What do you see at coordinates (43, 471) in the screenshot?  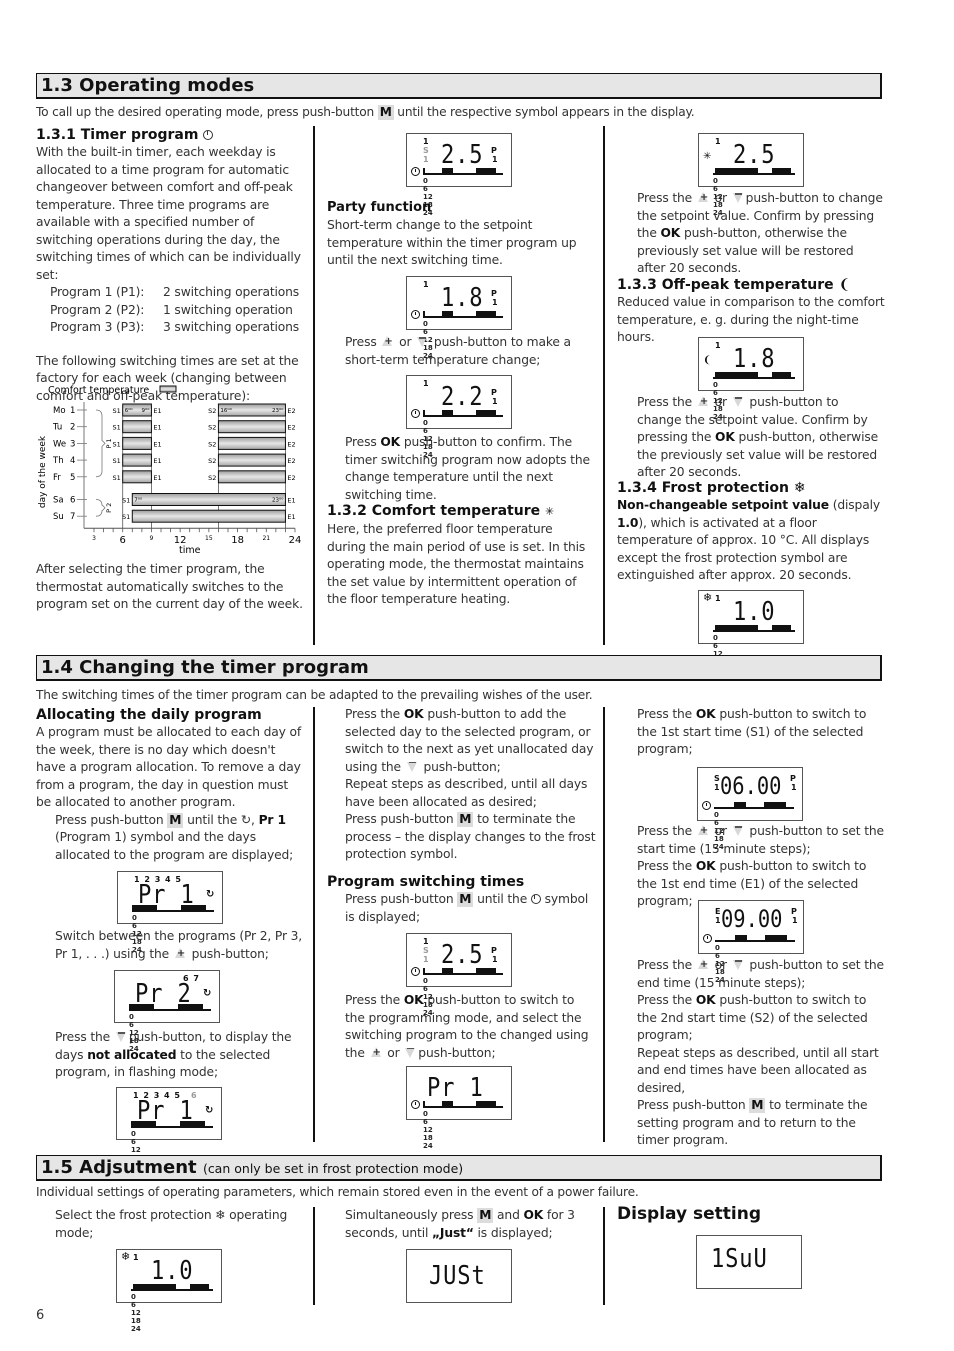 I see `y-axis-label: day of the week` at bounding box center [43, 471].